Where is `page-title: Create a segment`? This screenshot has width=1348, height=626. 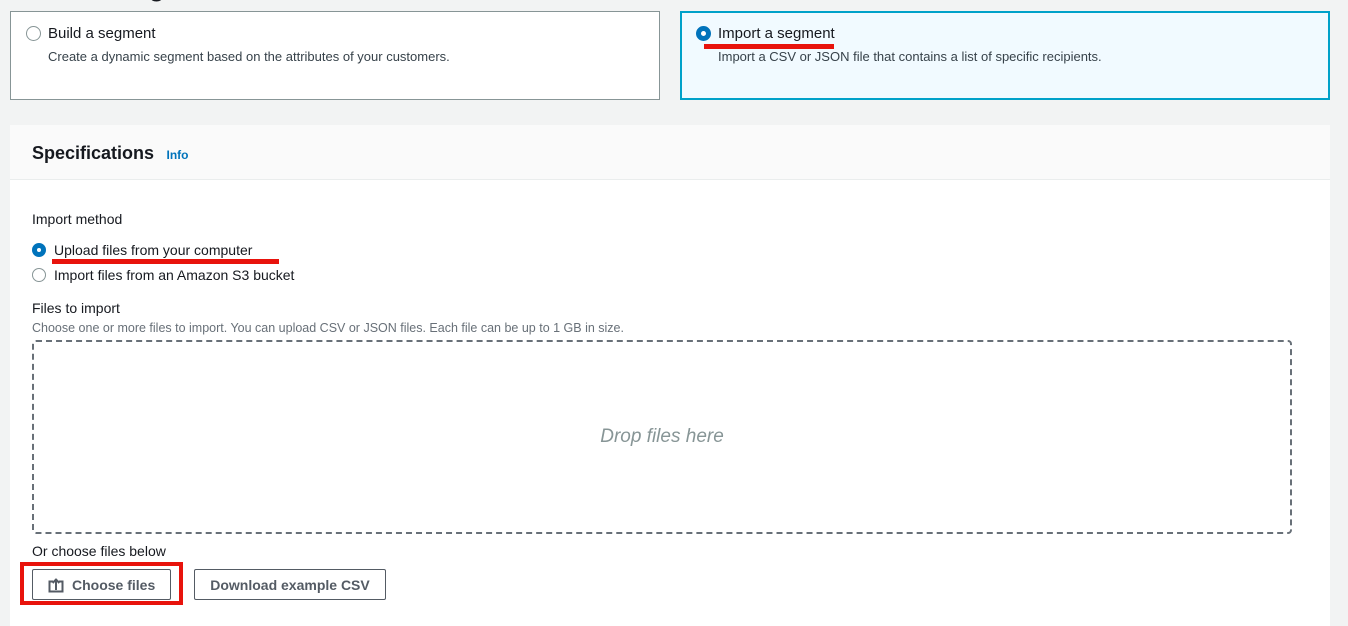
page-title: Create a segment is located at coordinates (118, 1).